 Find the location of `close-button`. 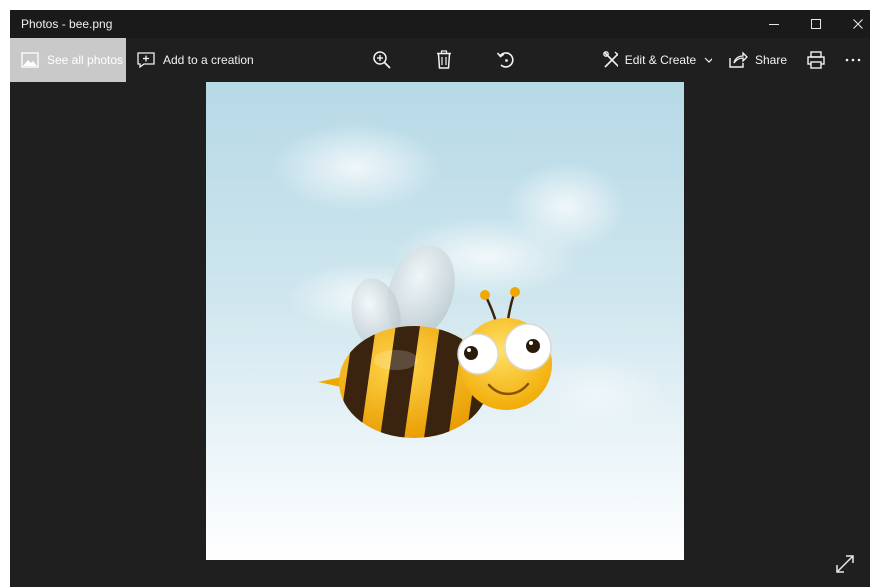

close-button is located at coordinates (854, 24).